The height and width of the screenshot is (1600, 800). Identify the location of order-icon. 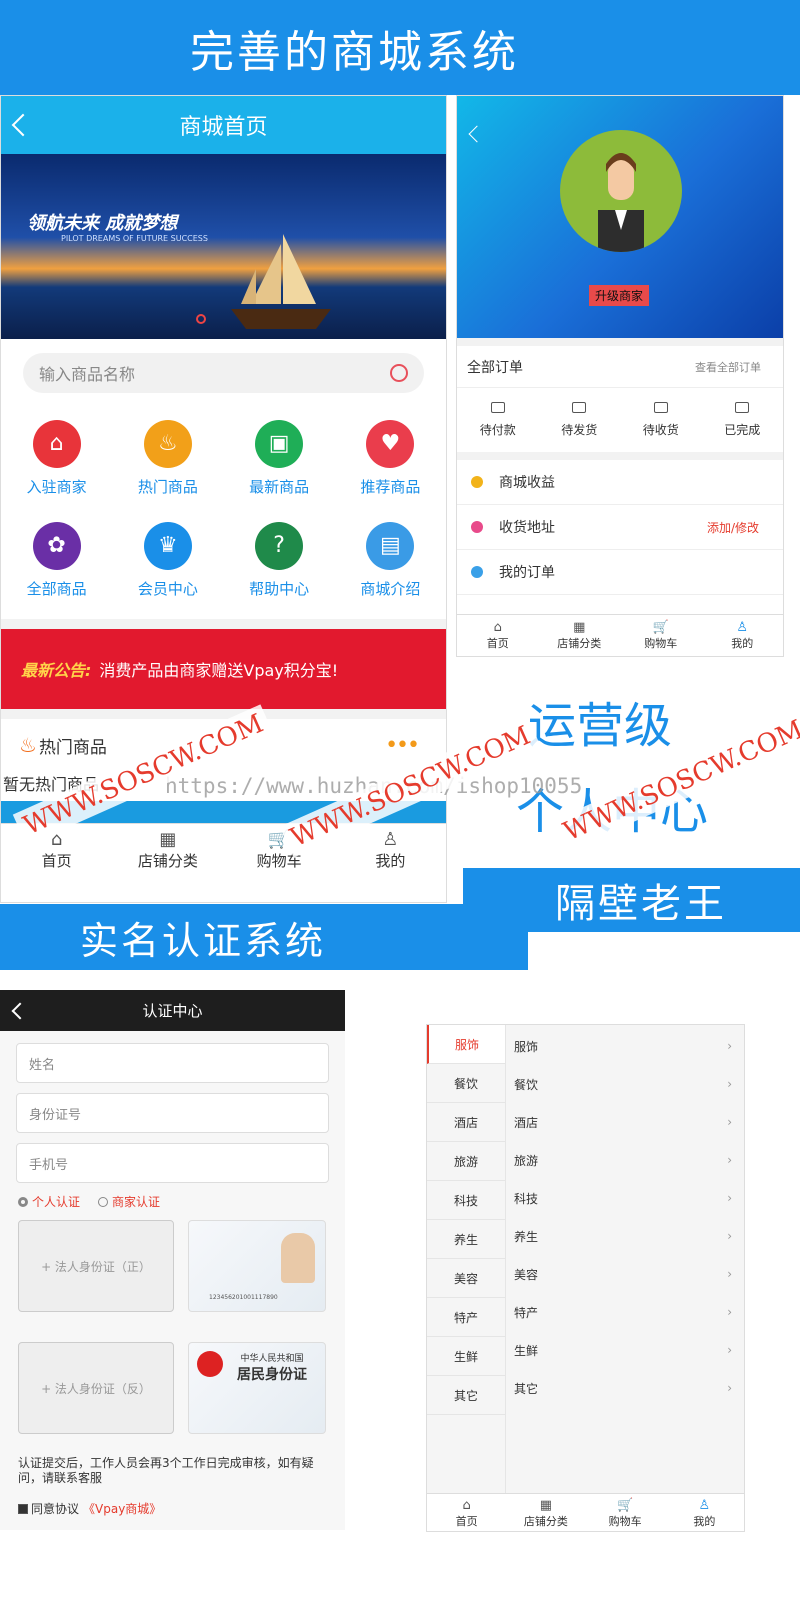
(477, 572).